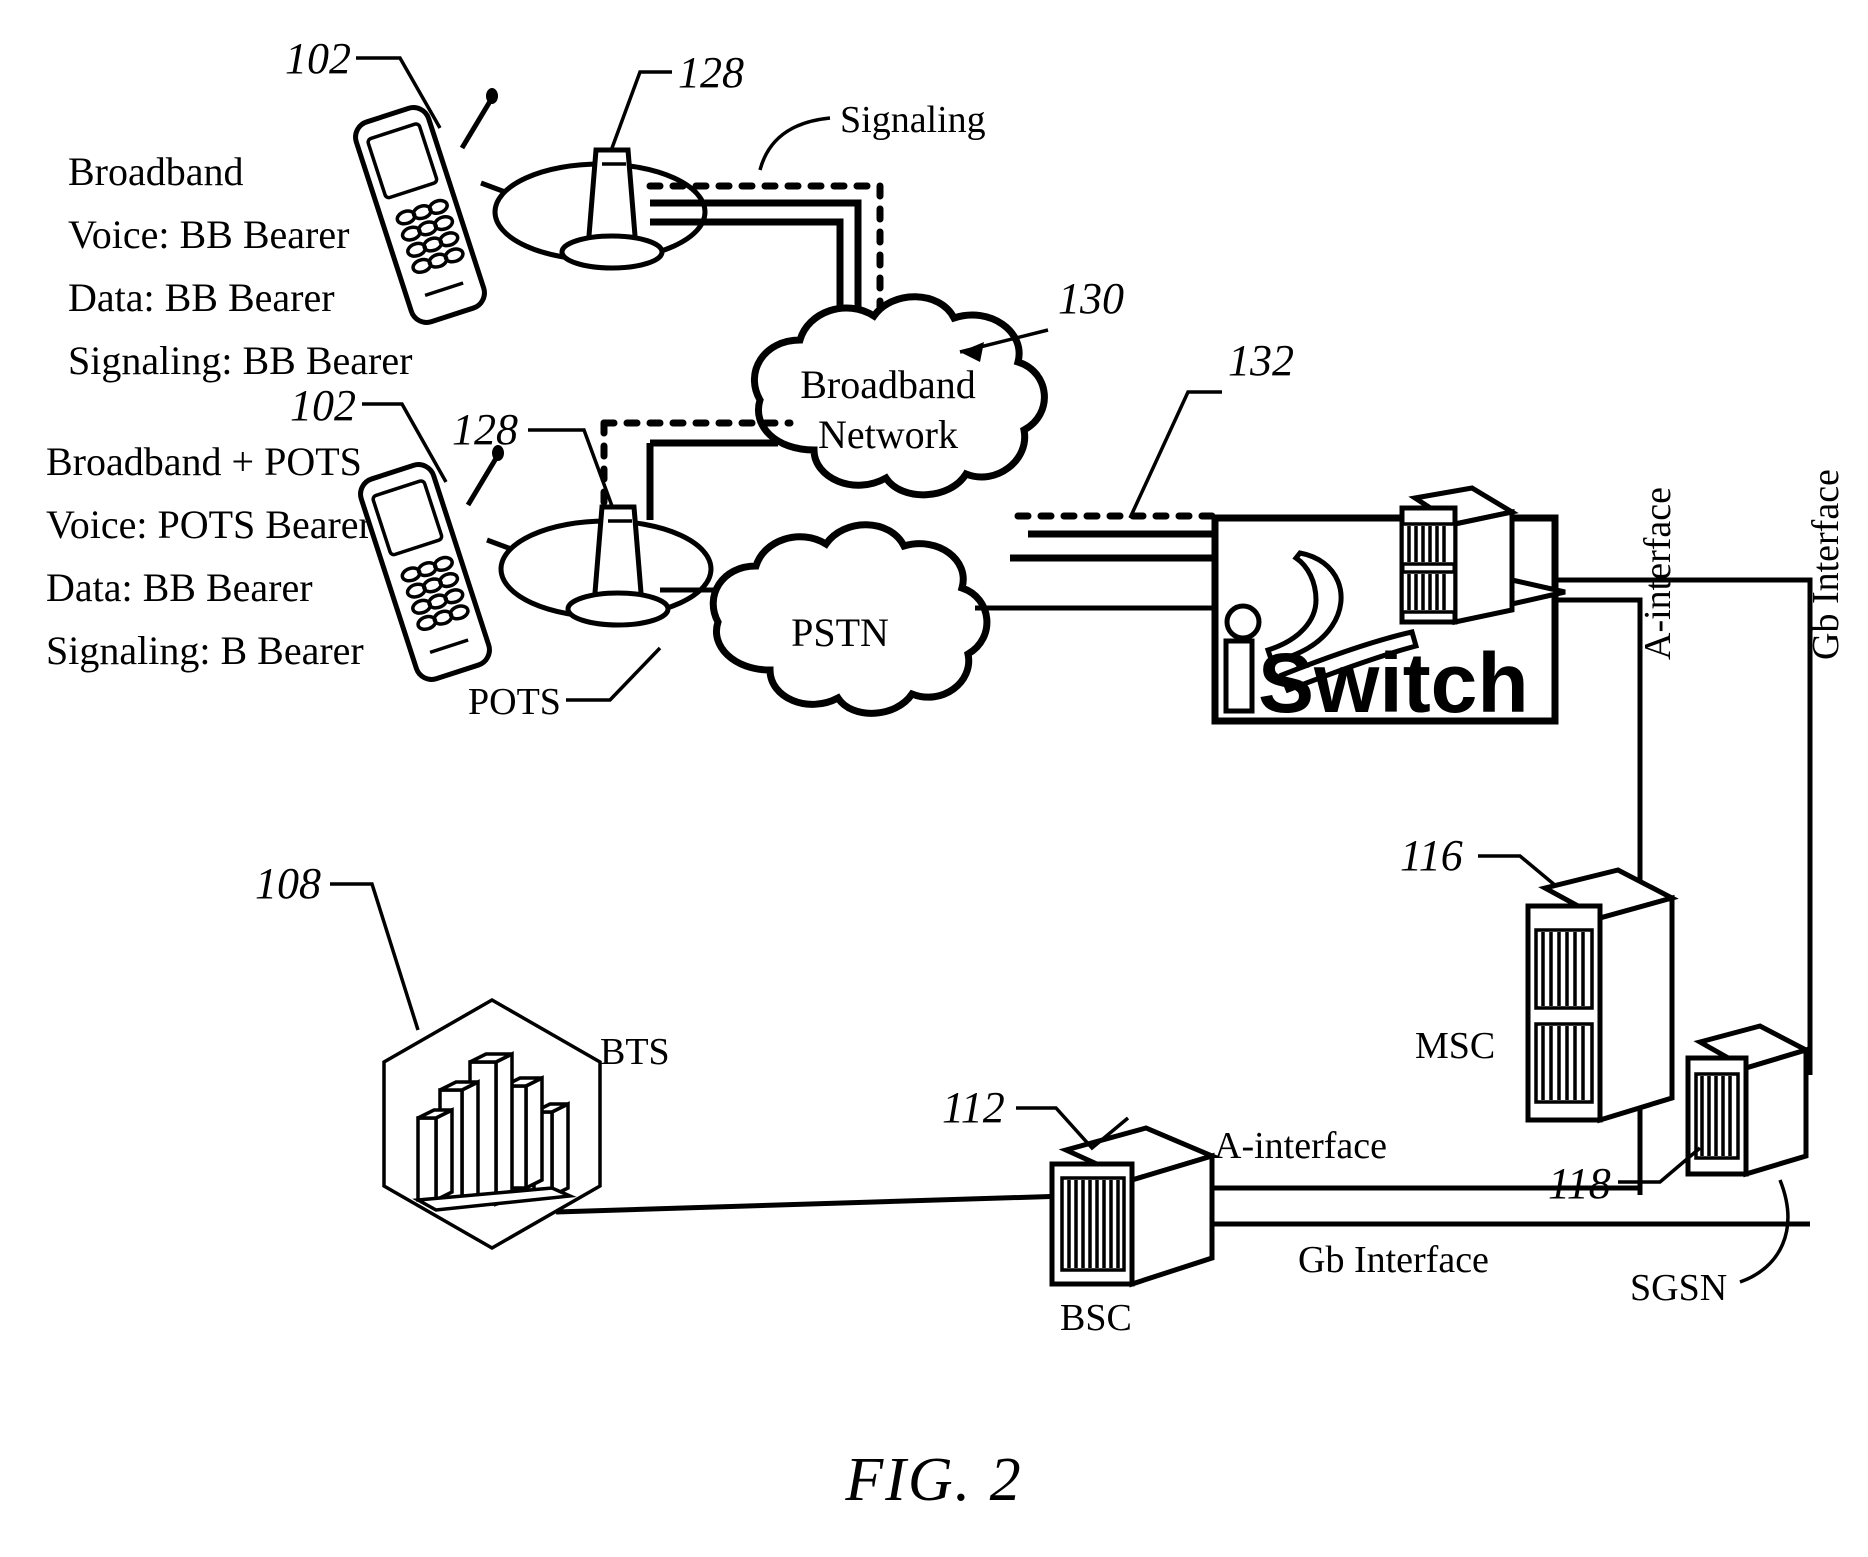  I want to click on annotation-pots-line3: Data: BB Bearer, so click(179, 587).